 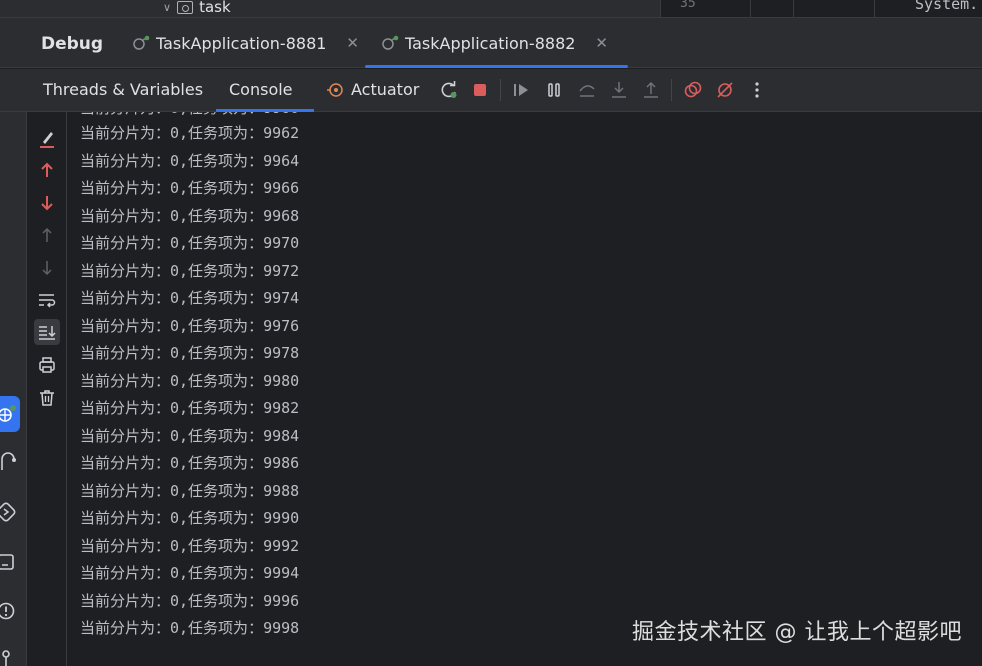 I want to click on editor-gutter, so click(x=812, y=8).